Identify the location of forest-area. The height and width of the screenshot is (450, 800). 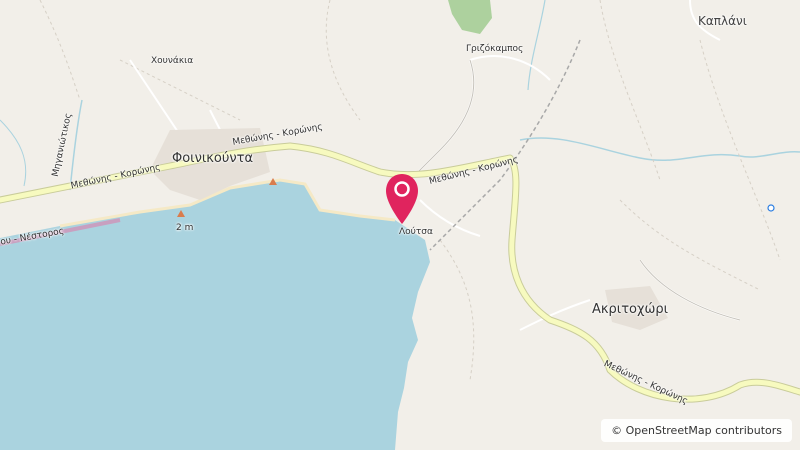
(470, 17).